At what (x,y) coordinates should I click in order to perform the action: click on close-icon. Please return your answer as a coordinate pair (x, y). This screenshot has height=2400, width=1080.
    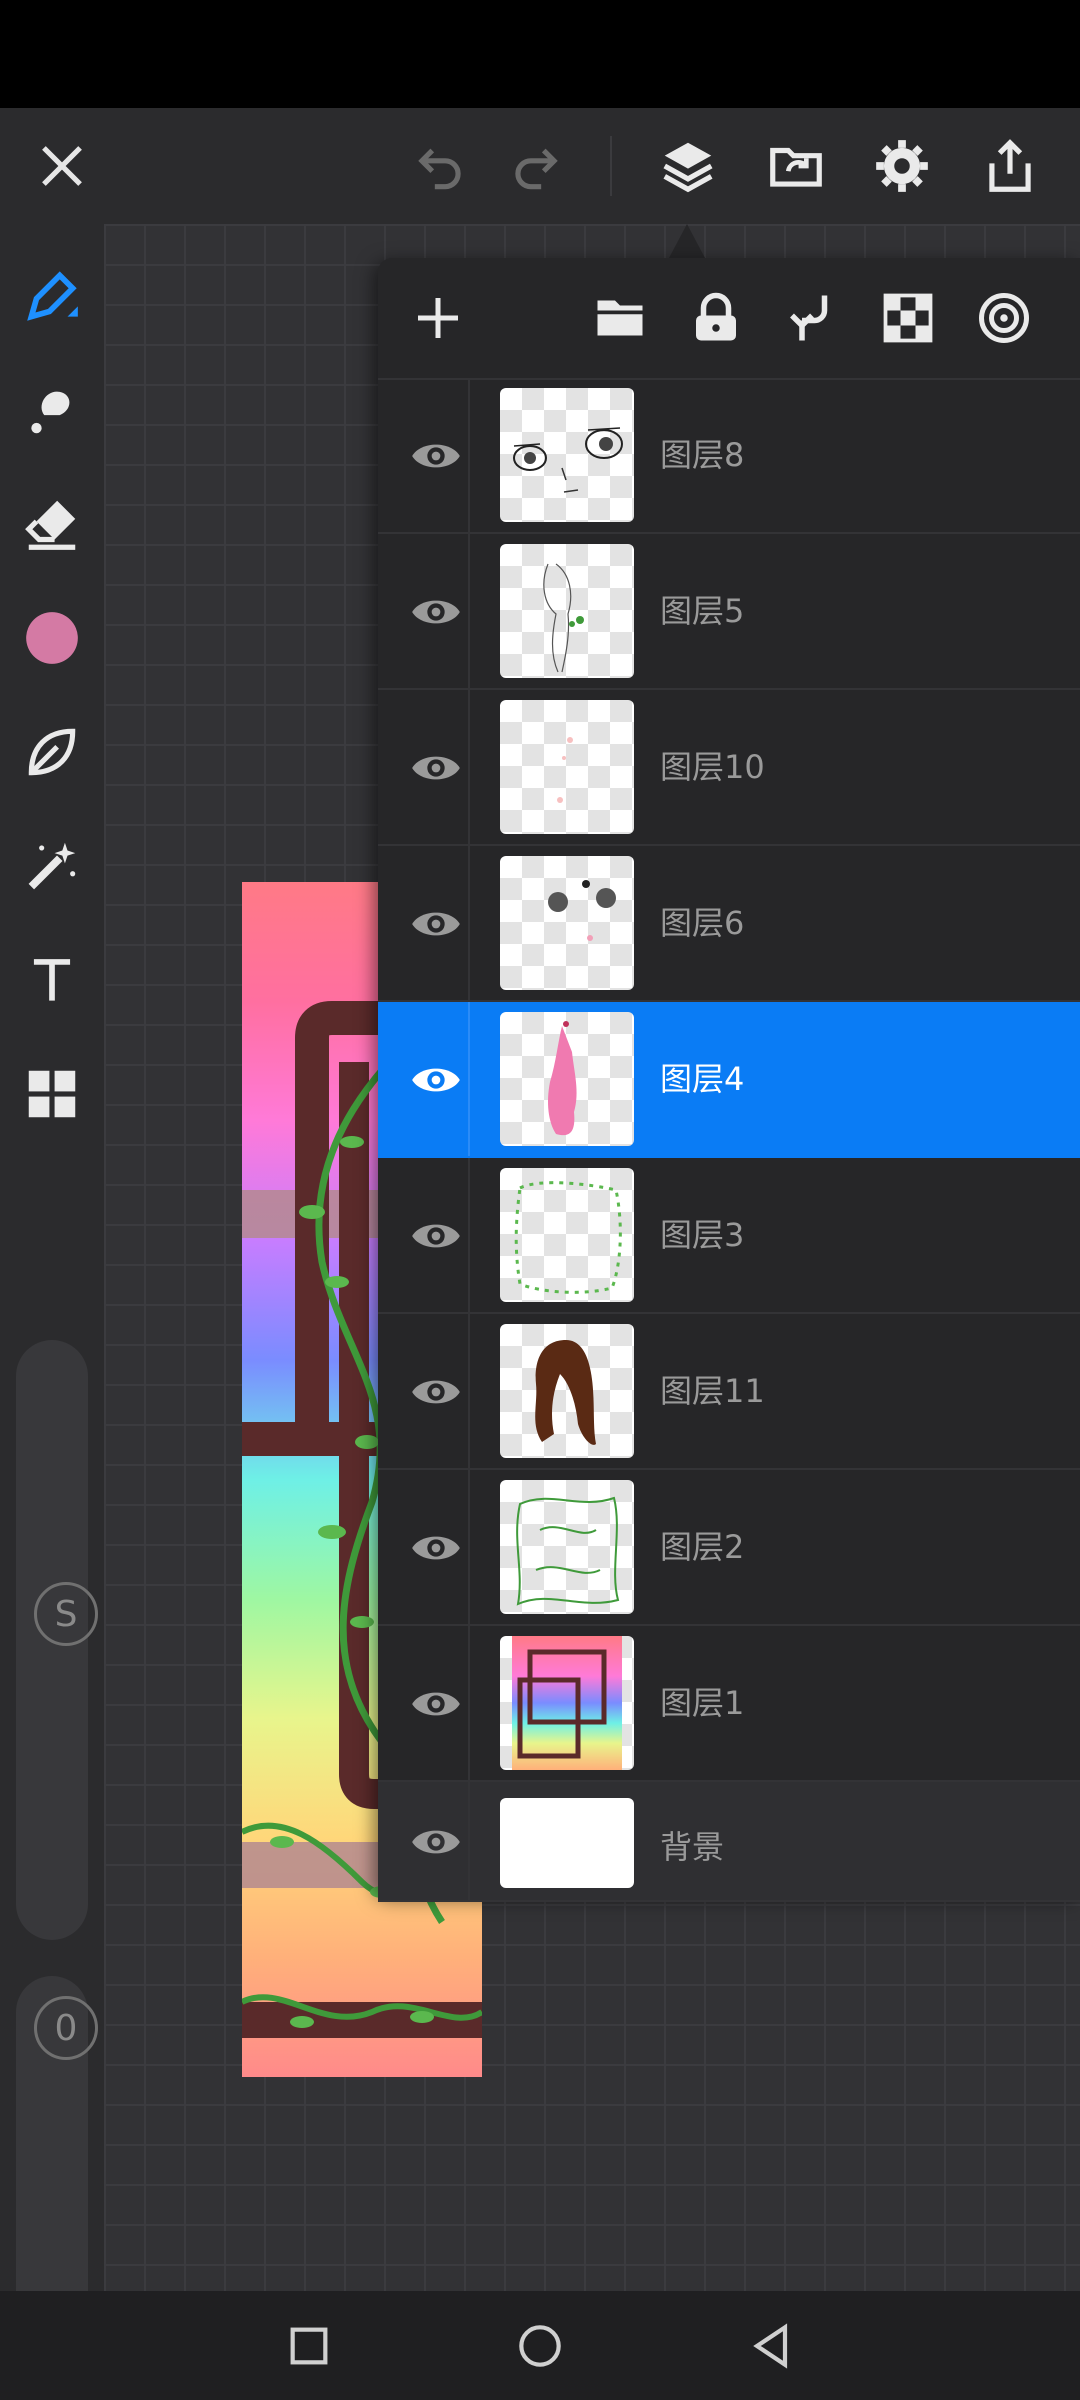
    Looking at the image, I should click on (62, 166).